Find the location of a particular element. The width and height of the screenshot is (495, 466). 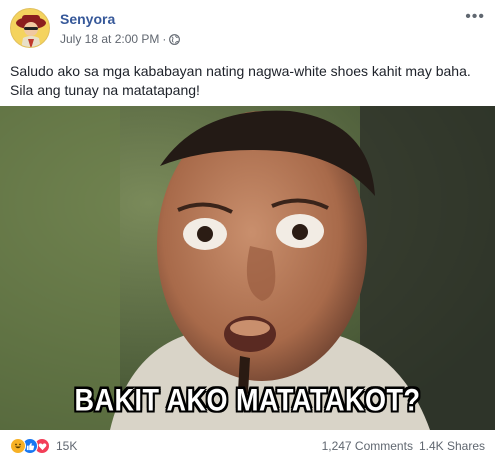

post-header: Senyora July 18 at 2:00 PM · ••• is located at coordinates (247, 30).